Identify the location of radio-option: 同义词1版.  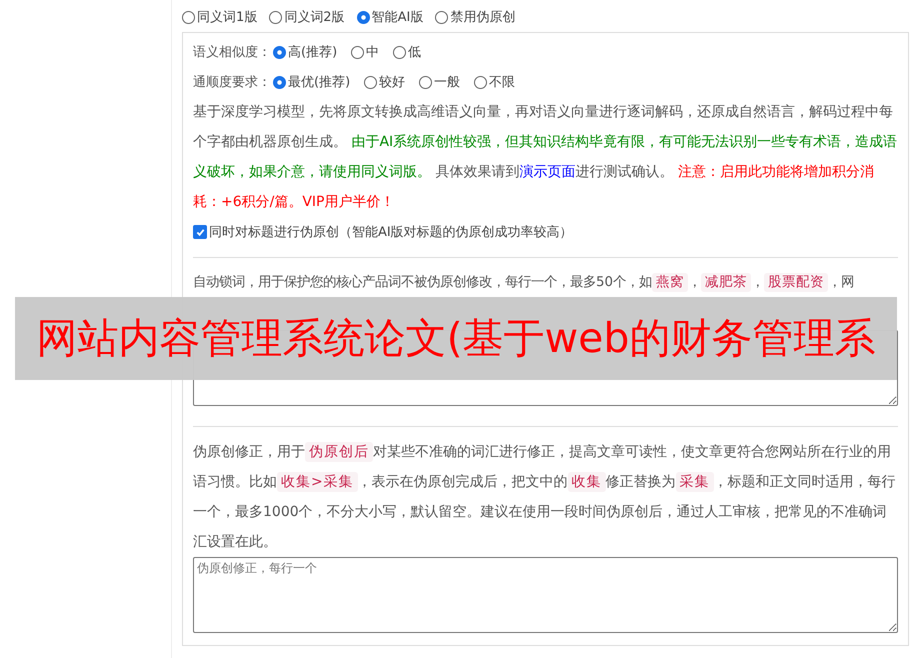
(220, 17).